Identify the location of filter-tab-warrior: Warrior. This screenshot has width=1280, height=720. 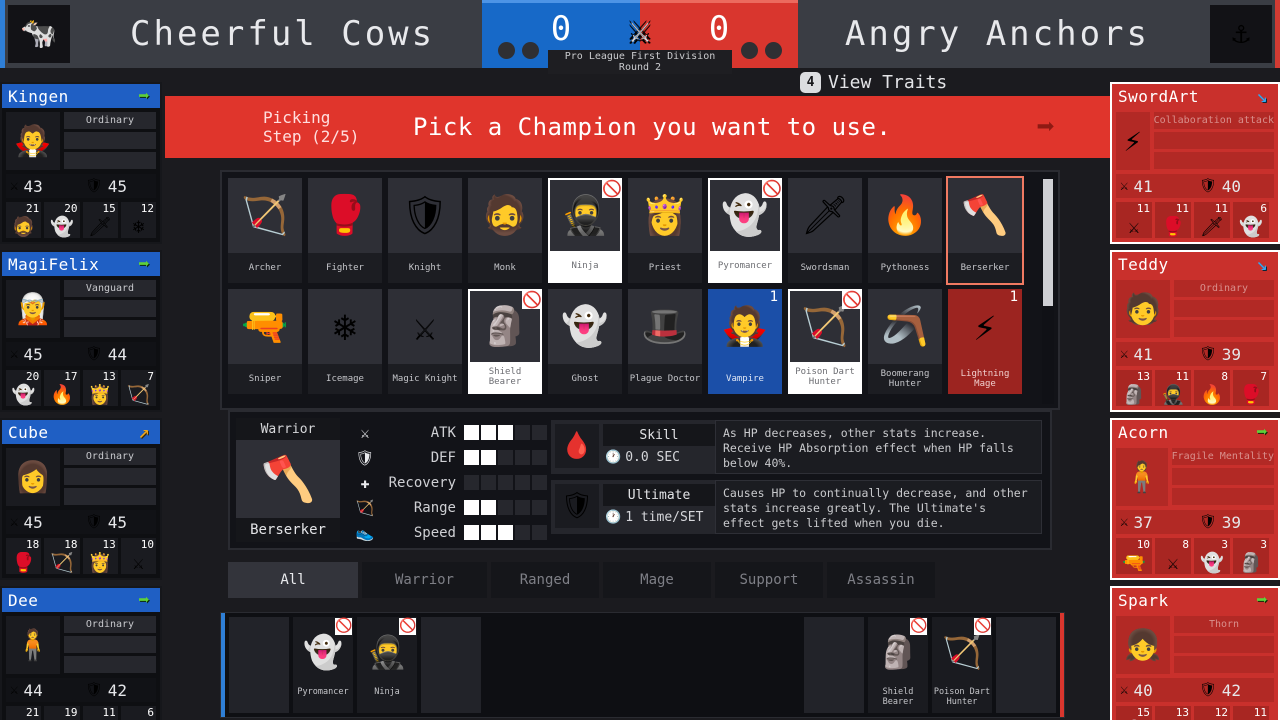
(424, 580).